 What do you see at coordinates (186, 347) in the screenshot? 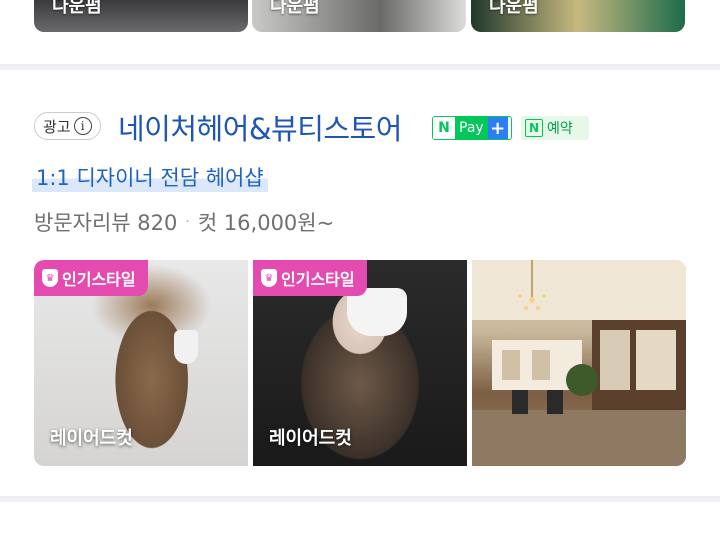
I see `face-mask-image` at bounding box center [186, 347].